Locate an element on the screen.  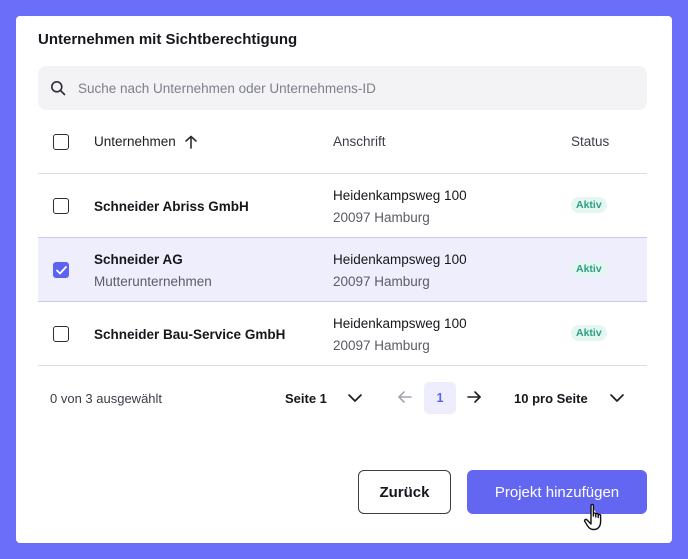
hand-cursor-icon is located at coordinates (592, 517).